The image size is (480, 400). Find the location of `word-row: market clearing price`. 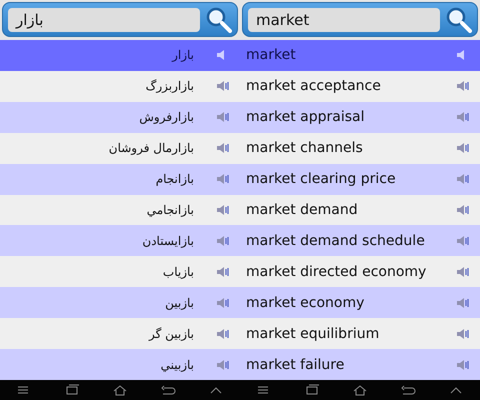

word-row: market clearing price is located at coordinates (360, 179).